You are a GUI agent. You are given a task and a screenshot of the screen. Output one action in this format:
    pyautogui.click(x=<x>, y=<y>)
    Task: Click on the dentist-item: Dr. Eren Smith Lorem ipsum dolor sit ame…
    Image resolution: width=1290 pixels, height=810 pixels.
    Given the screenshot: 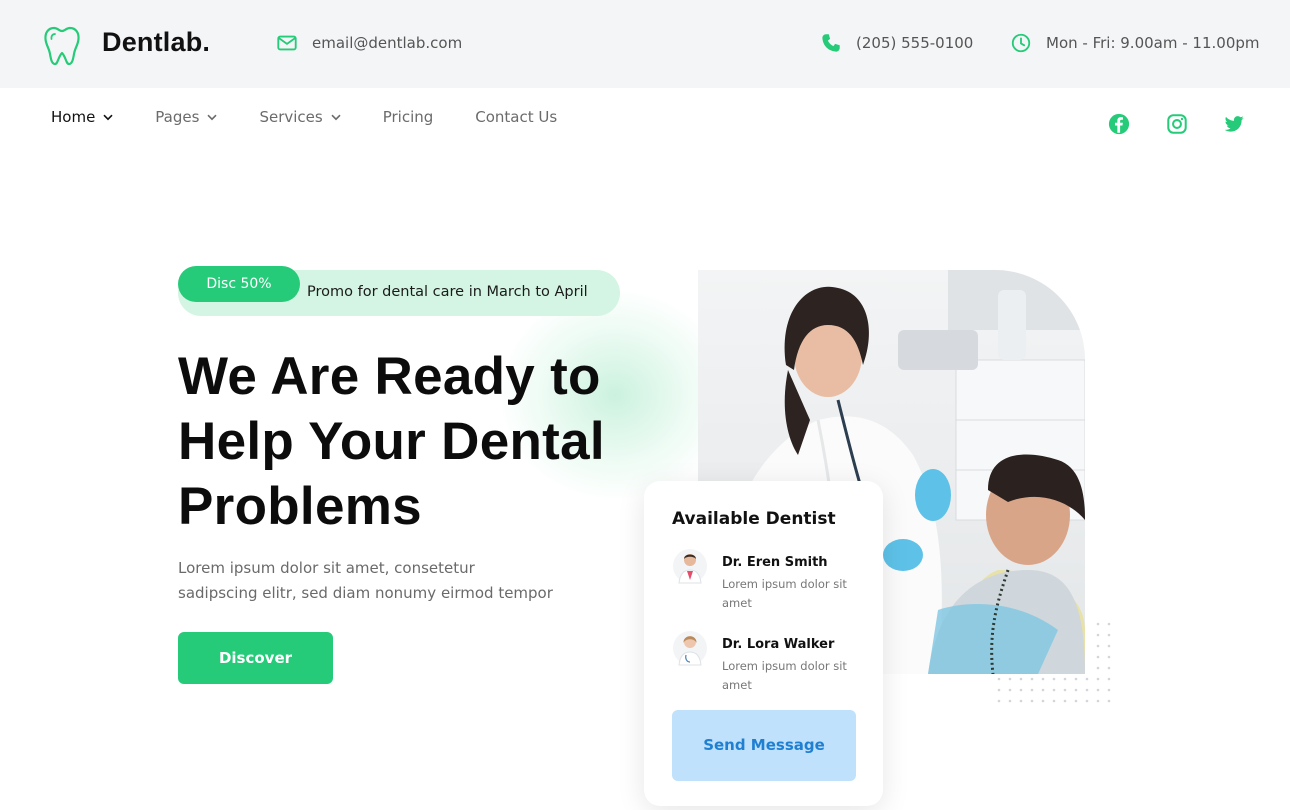 What is the action you would take?
    pyautogui.click(x=772, y=582)
    